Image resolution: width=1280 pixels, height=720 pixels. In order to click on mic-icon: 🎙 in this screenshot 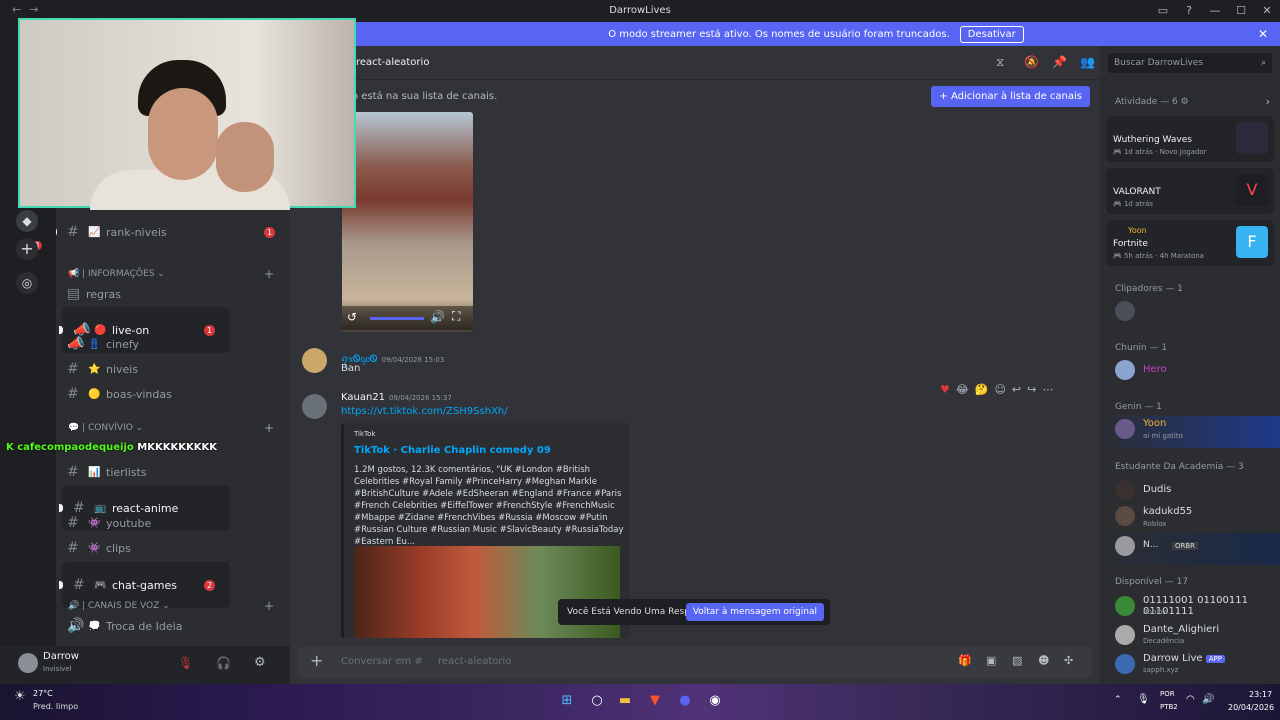, I will do `click(1143, 699)`.